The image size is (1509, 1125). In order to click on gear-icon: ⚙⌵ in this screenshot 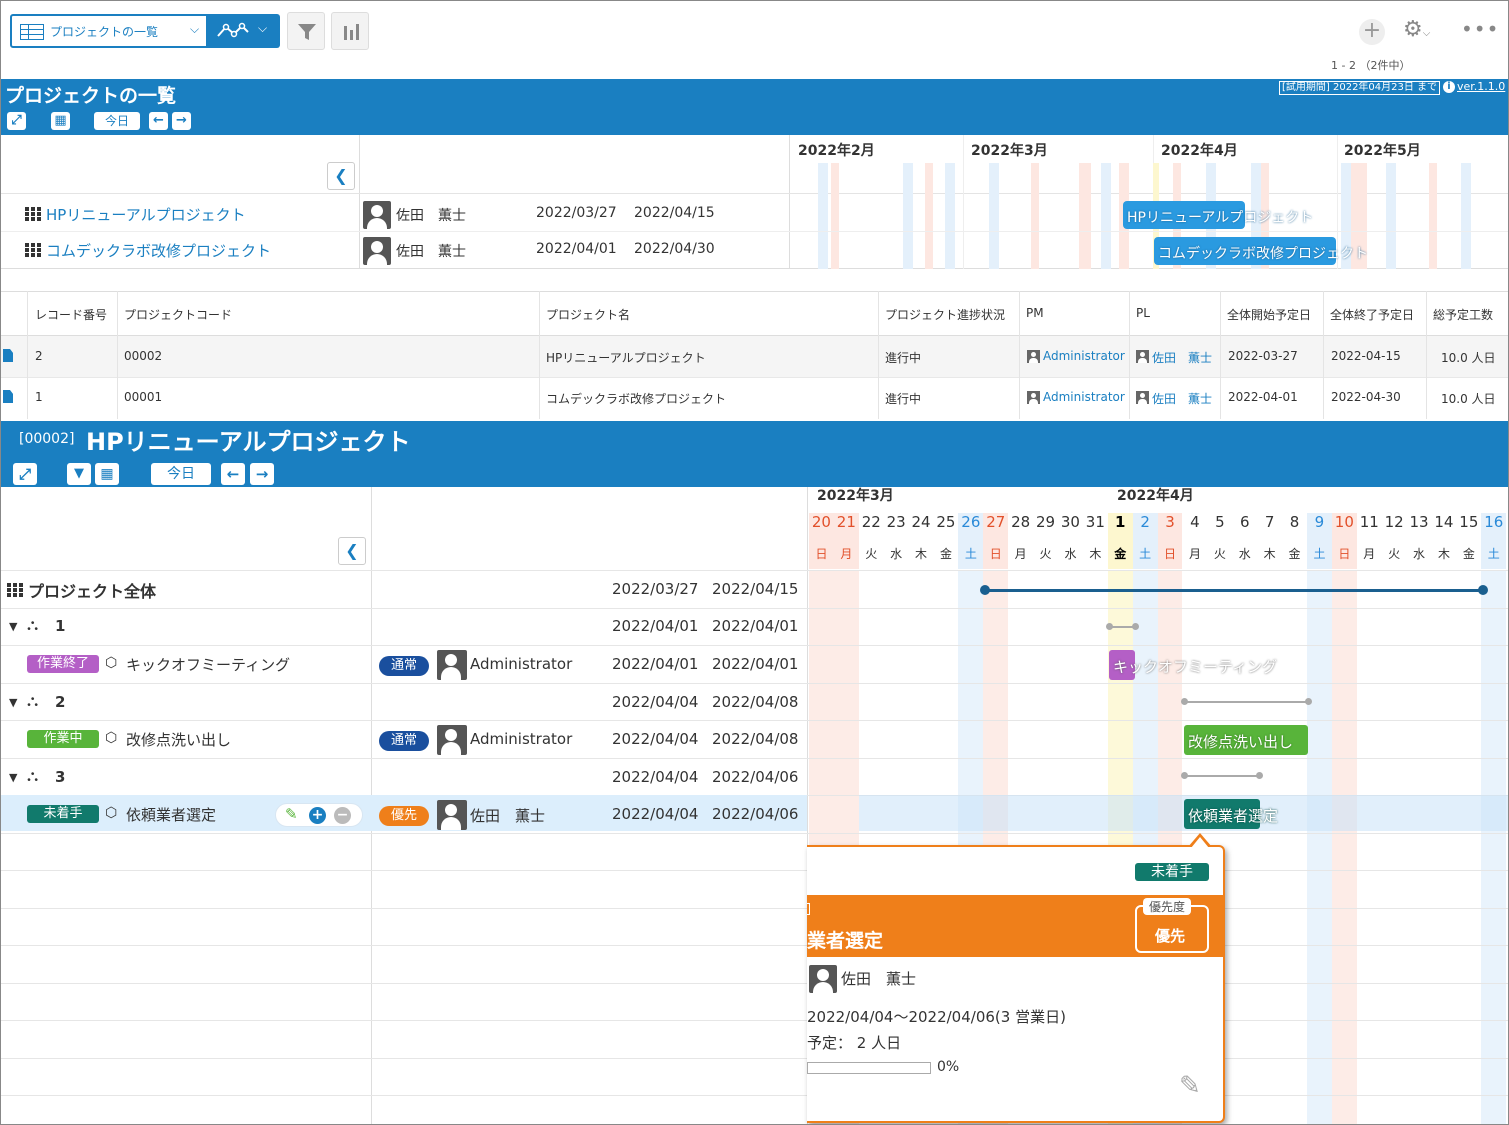, I will do `click(1416, 29)`.